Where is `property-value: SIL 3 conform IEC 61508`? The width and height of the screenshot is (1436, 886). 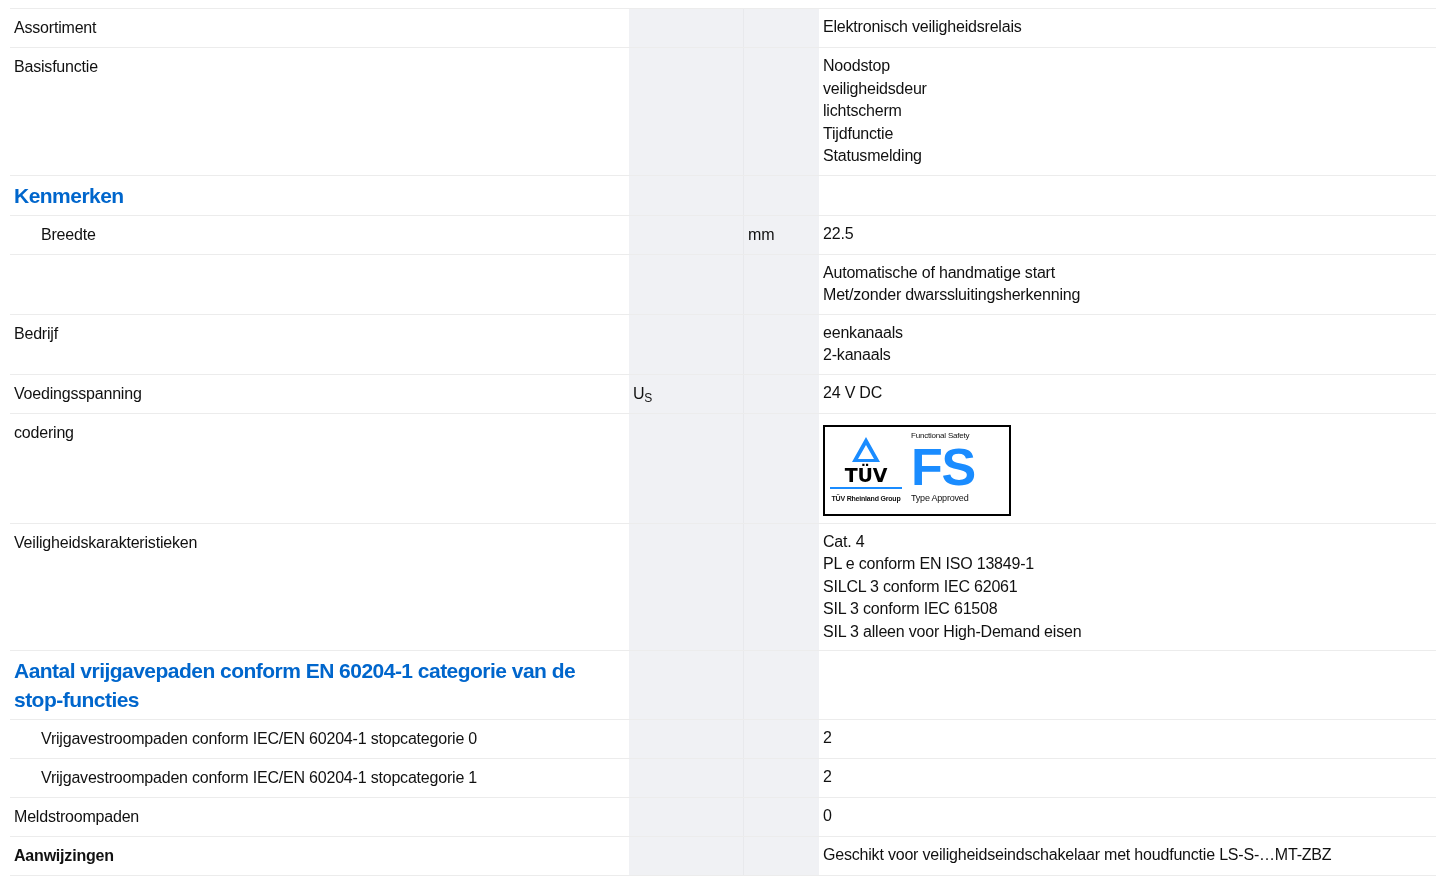 property-value: SIL 3 conform IEC 61508 is located at coordinates (911, 609).